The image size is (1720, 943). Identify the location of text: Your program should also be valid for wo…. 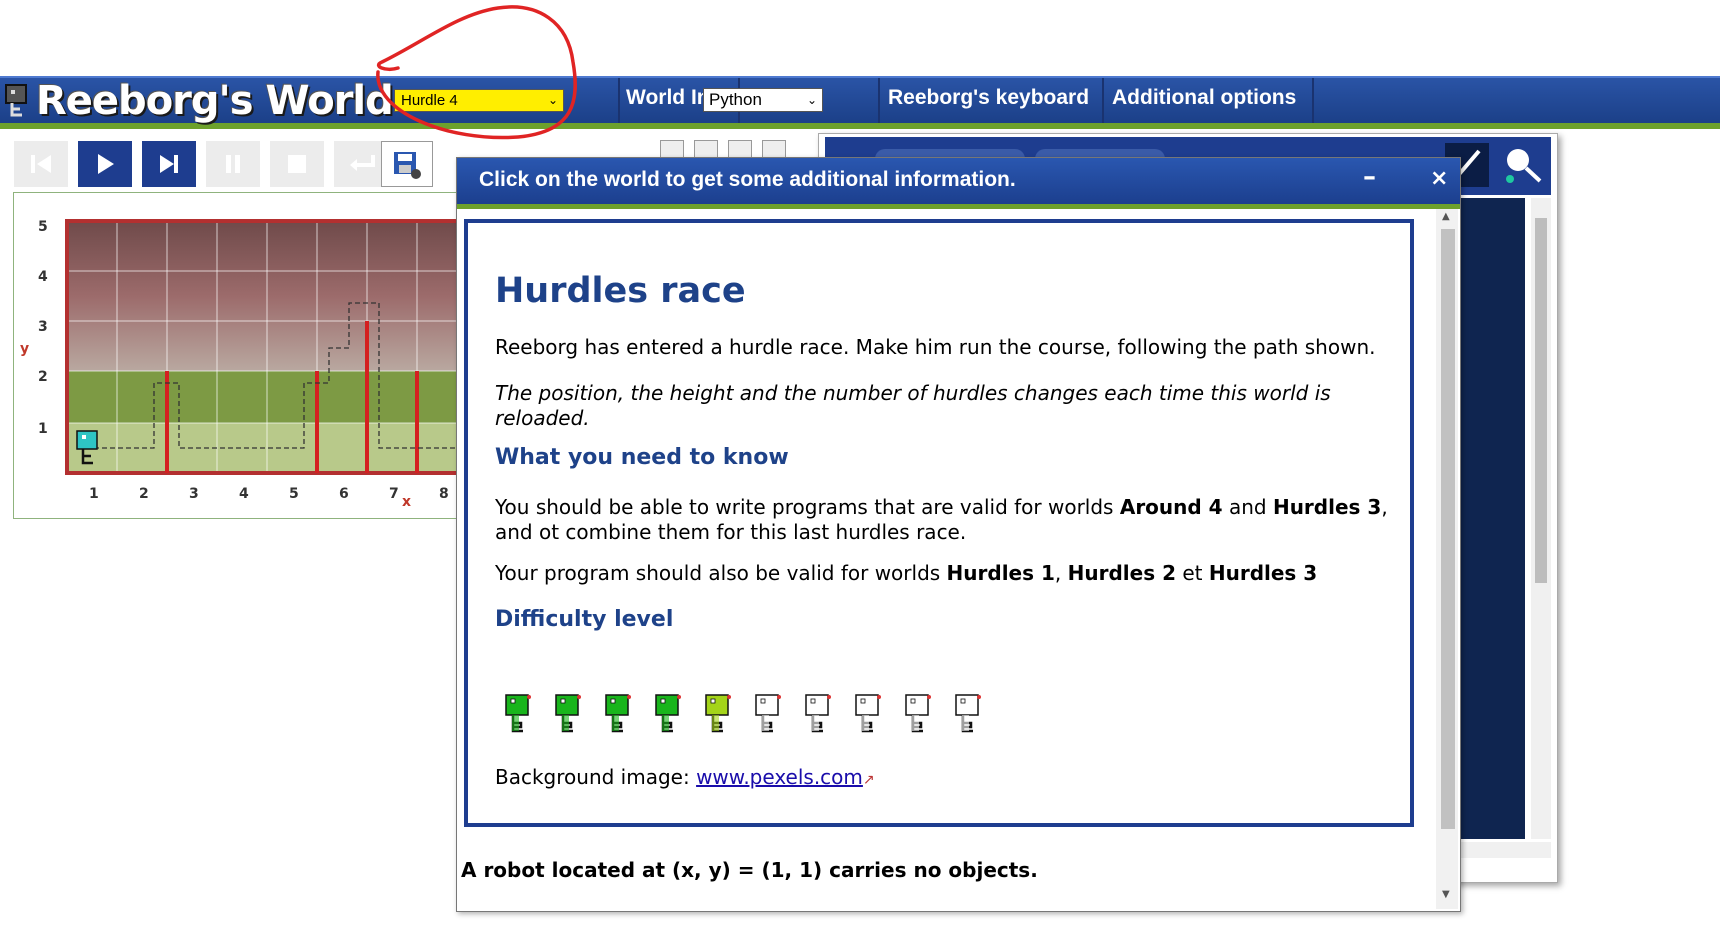
(721, 573).